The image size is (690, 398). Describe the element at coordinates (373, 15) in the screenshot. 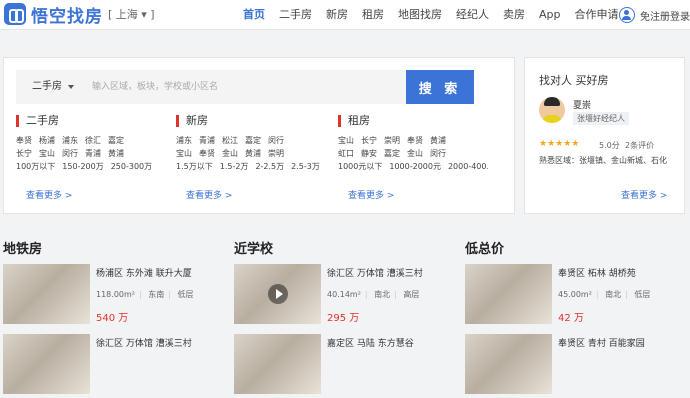

I see `nav-rent: 租房` at that location.